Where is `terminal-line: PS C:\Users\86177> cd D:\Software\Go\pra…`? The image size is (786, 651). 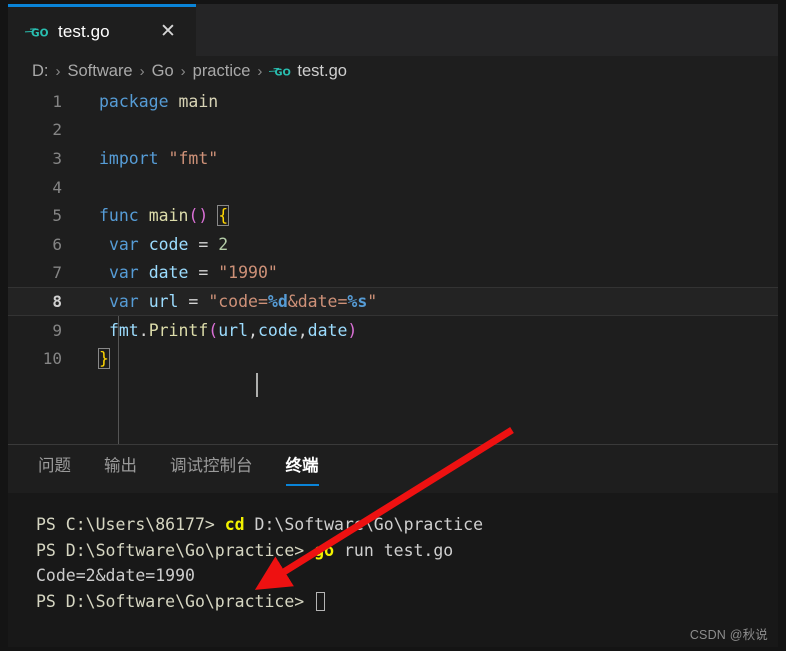
terminal-line: PS C:\Users\86177> cd D:\Software\Go\pra… is located at coordinates (407, 528).